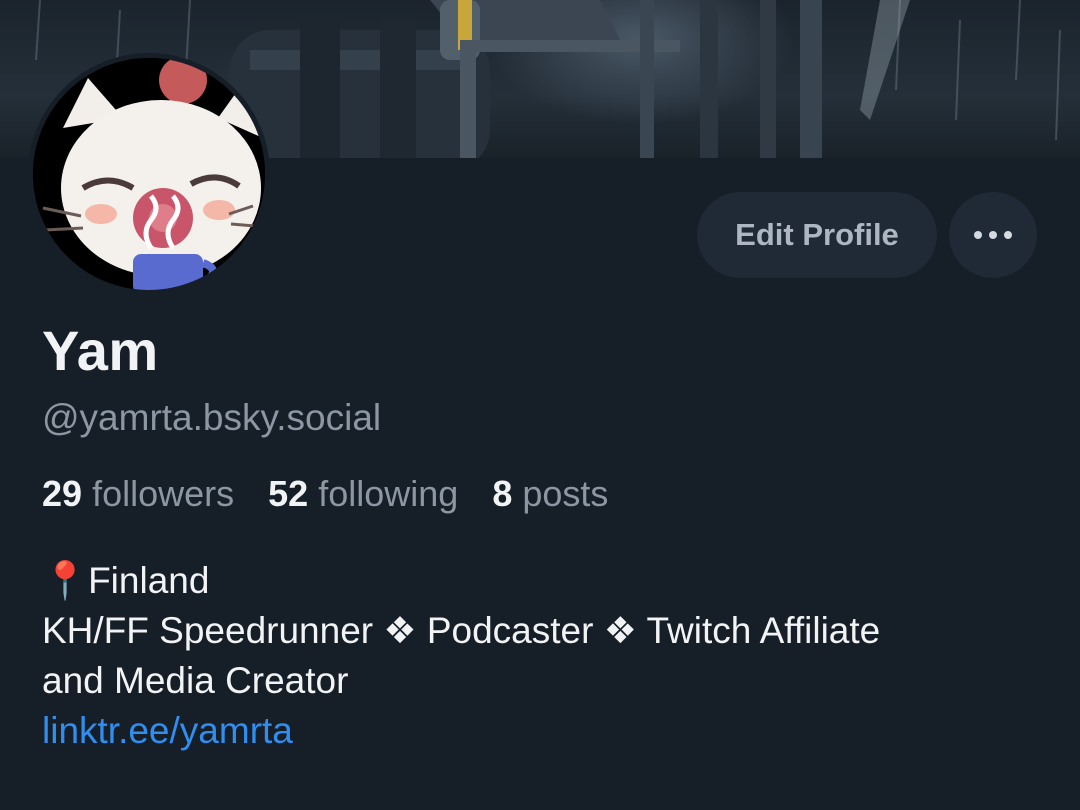 This screenshot has height=810, width=1080. Describe the element at coordinates (100, 350) in the screenshot. I see `display-name: Yam` at that location.